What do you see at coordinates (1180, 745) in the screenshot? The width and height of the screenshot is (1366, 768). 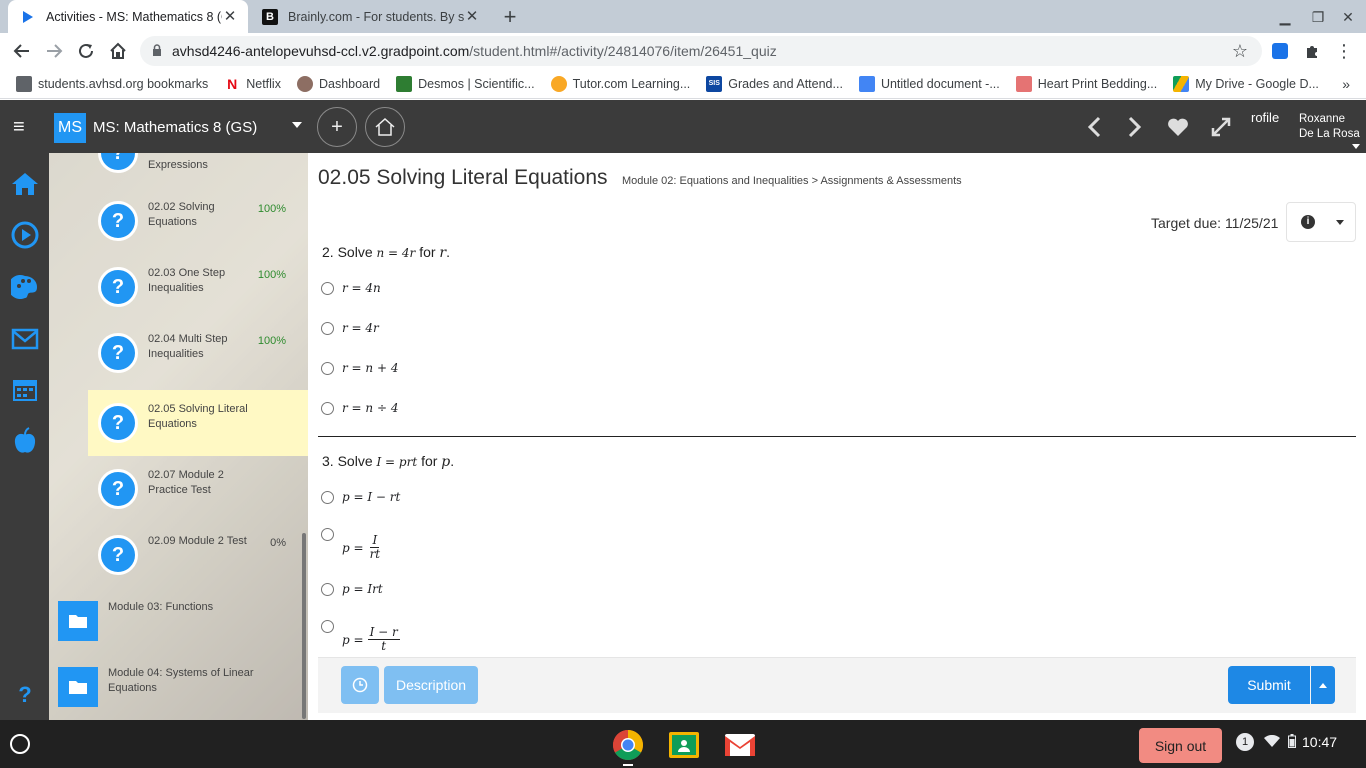 I see `sign-out-button: Sign out` at bounding box center [1180, 745].